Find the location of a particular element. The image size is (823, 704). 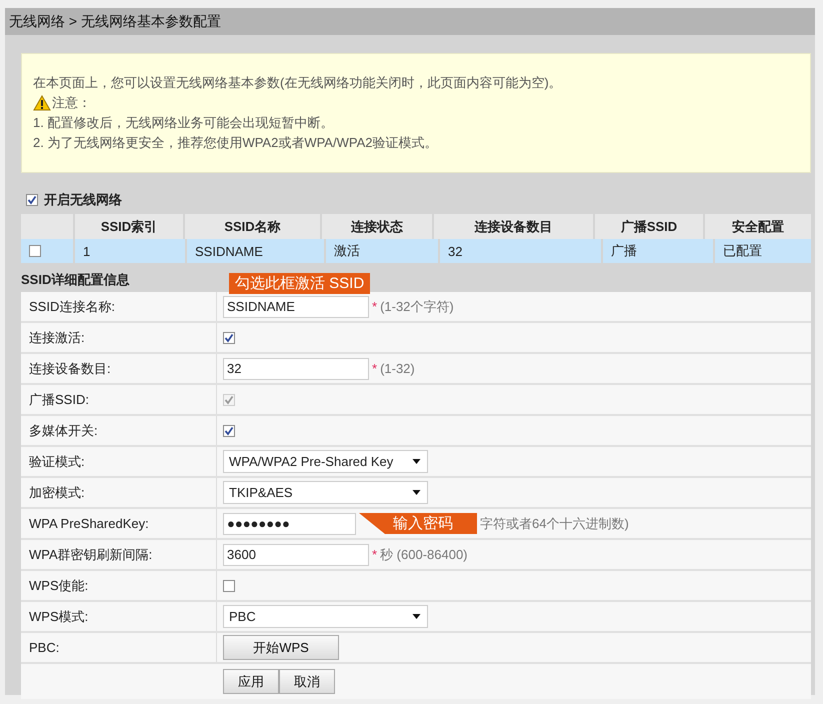

table-cell: SSIDNAME is located at coordinates (229, 251).